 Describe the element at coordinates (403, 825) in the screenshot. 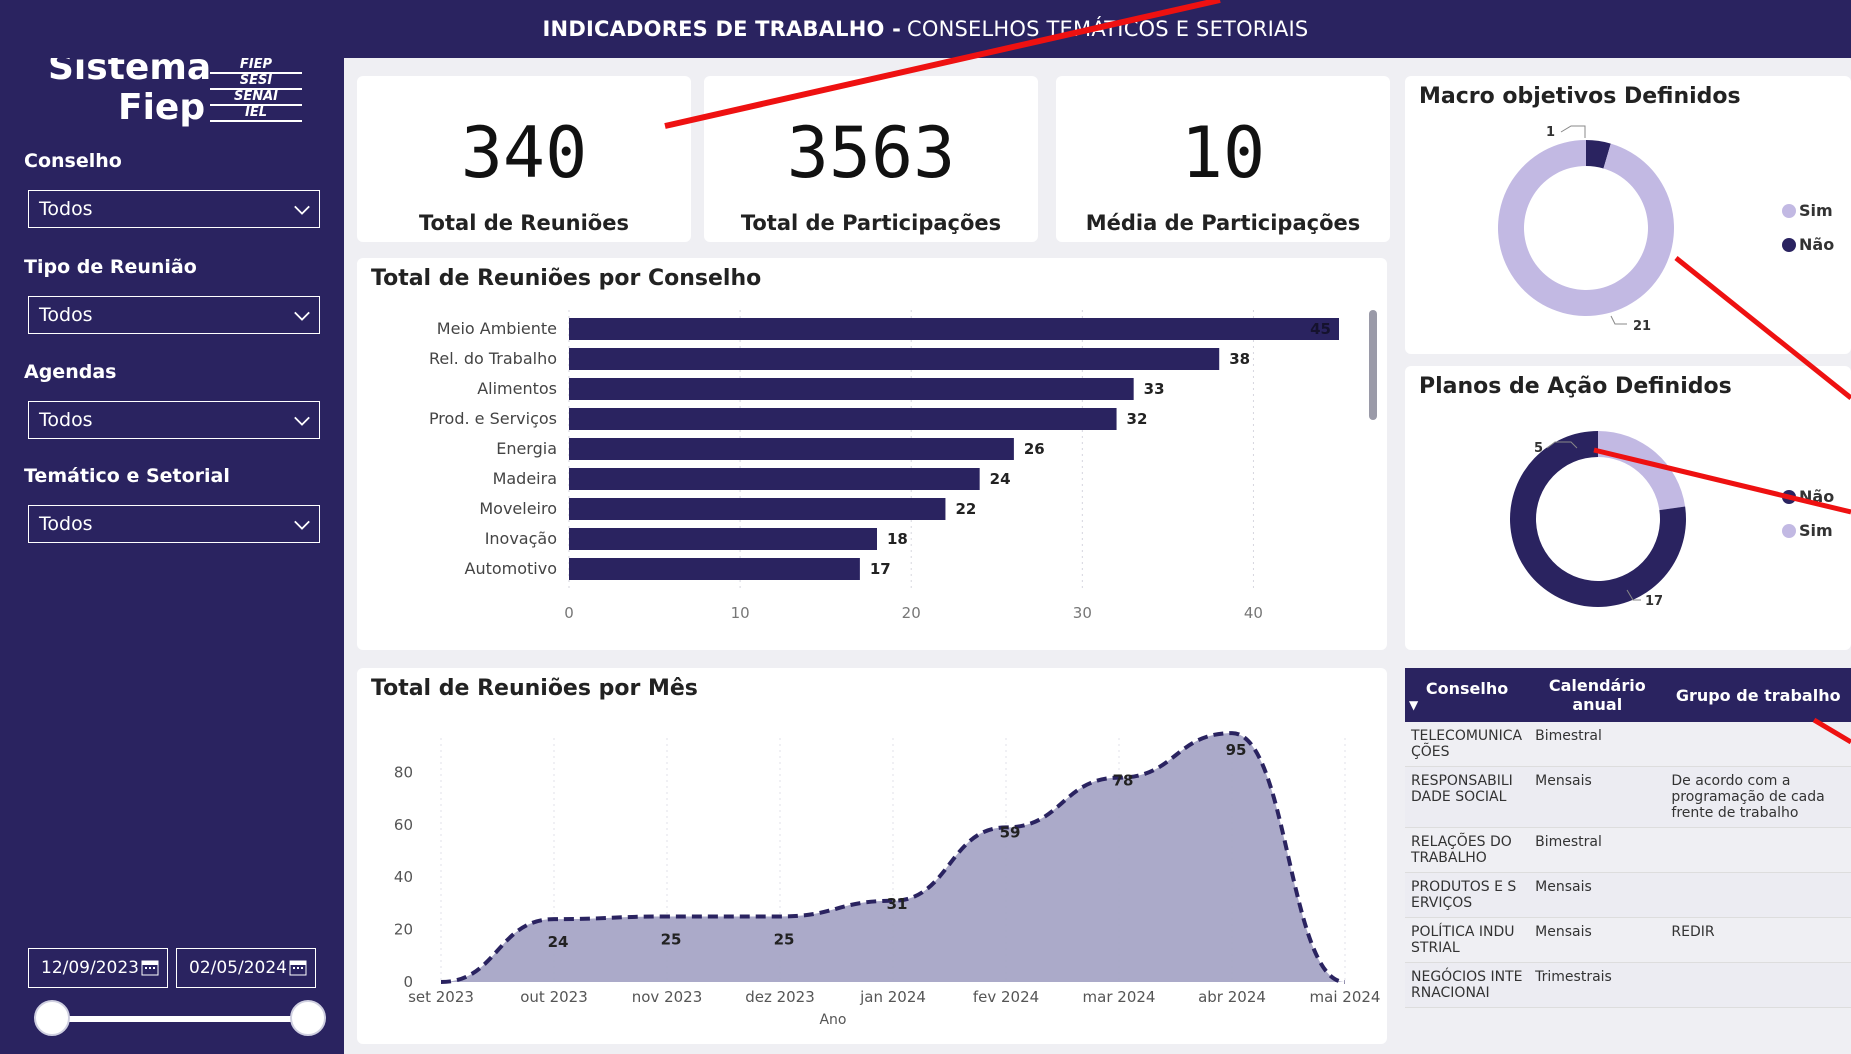

I see `area-y-tick-label: 60` at that location.